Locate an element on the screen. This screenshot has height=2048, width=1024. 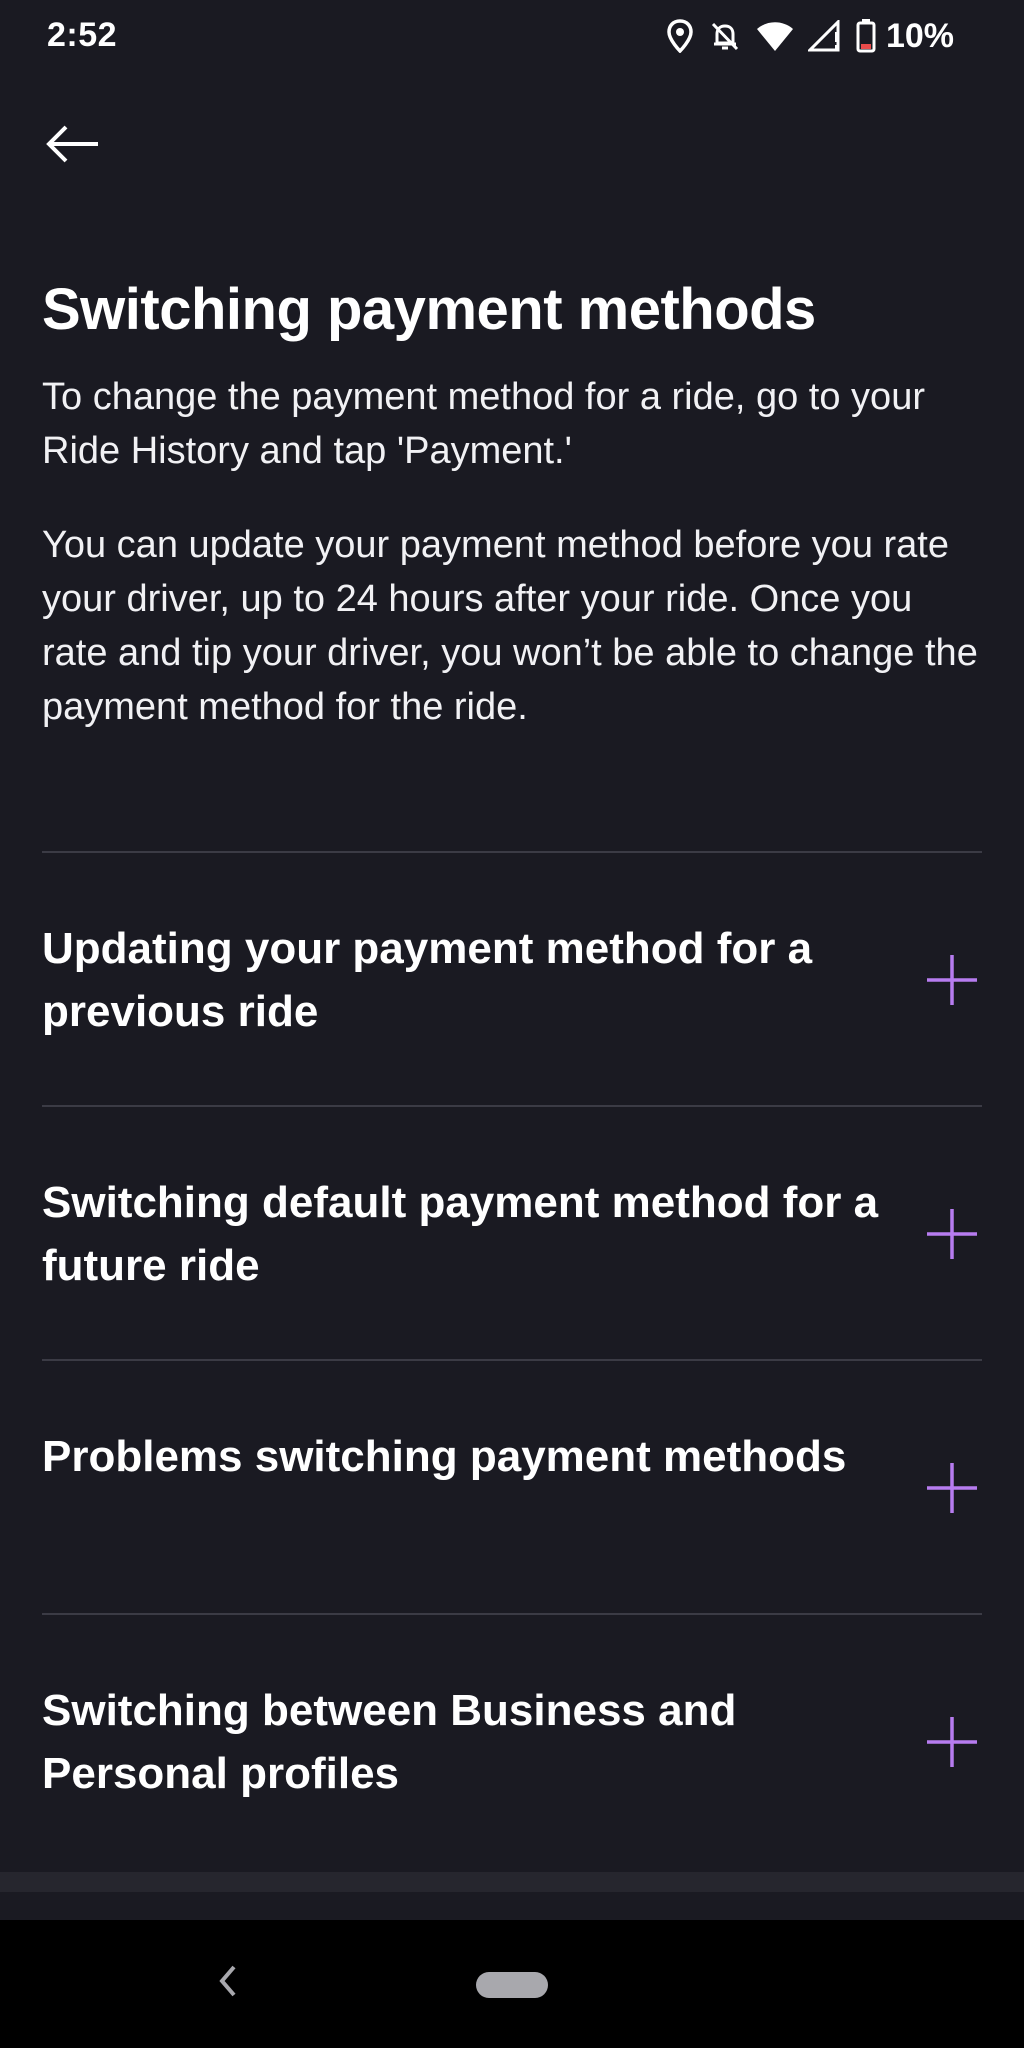
status-time: 2:52 is located at coordinates (82, 35).